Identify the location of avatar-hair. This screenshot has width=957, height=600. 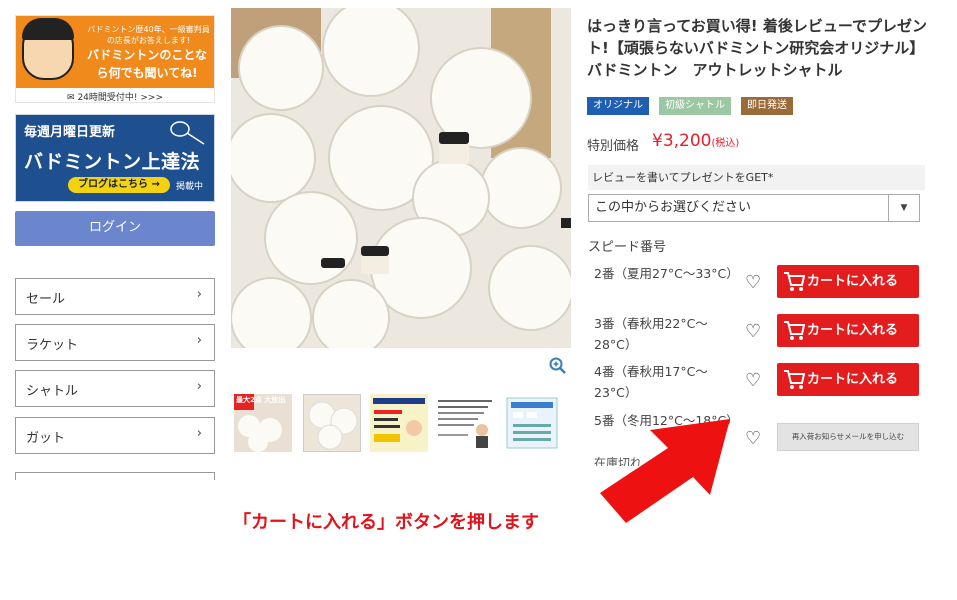
(48, 29).